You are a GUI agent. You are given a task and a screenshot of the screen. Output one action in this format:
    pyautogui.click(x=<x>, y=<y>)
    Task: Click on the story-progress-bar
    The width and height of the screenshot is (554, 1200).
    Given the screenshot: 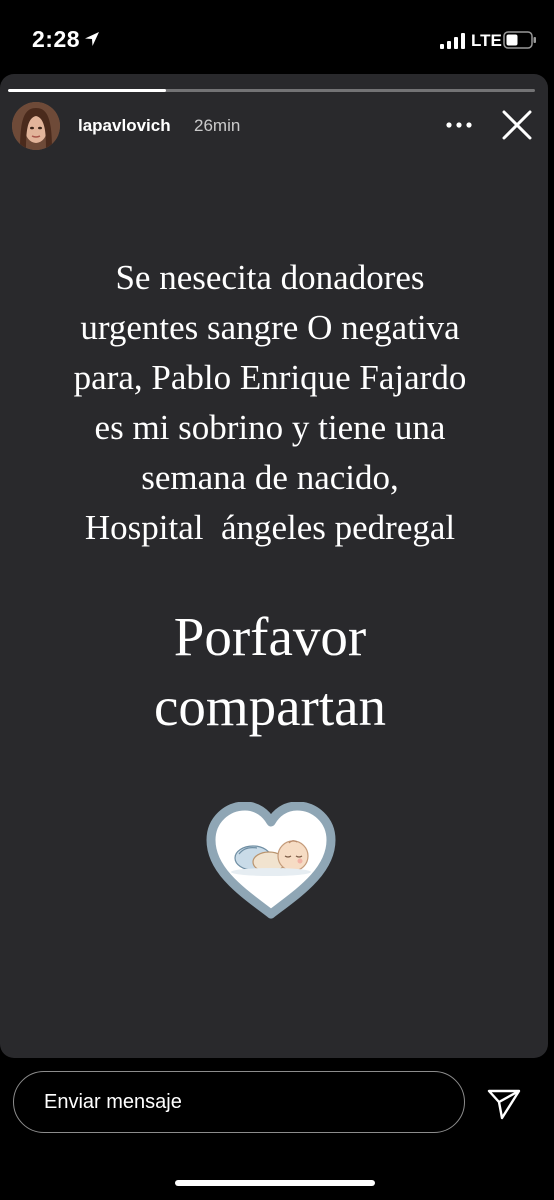 What is the action you would take?
    pyautogui.click(x=271, y=90)
    